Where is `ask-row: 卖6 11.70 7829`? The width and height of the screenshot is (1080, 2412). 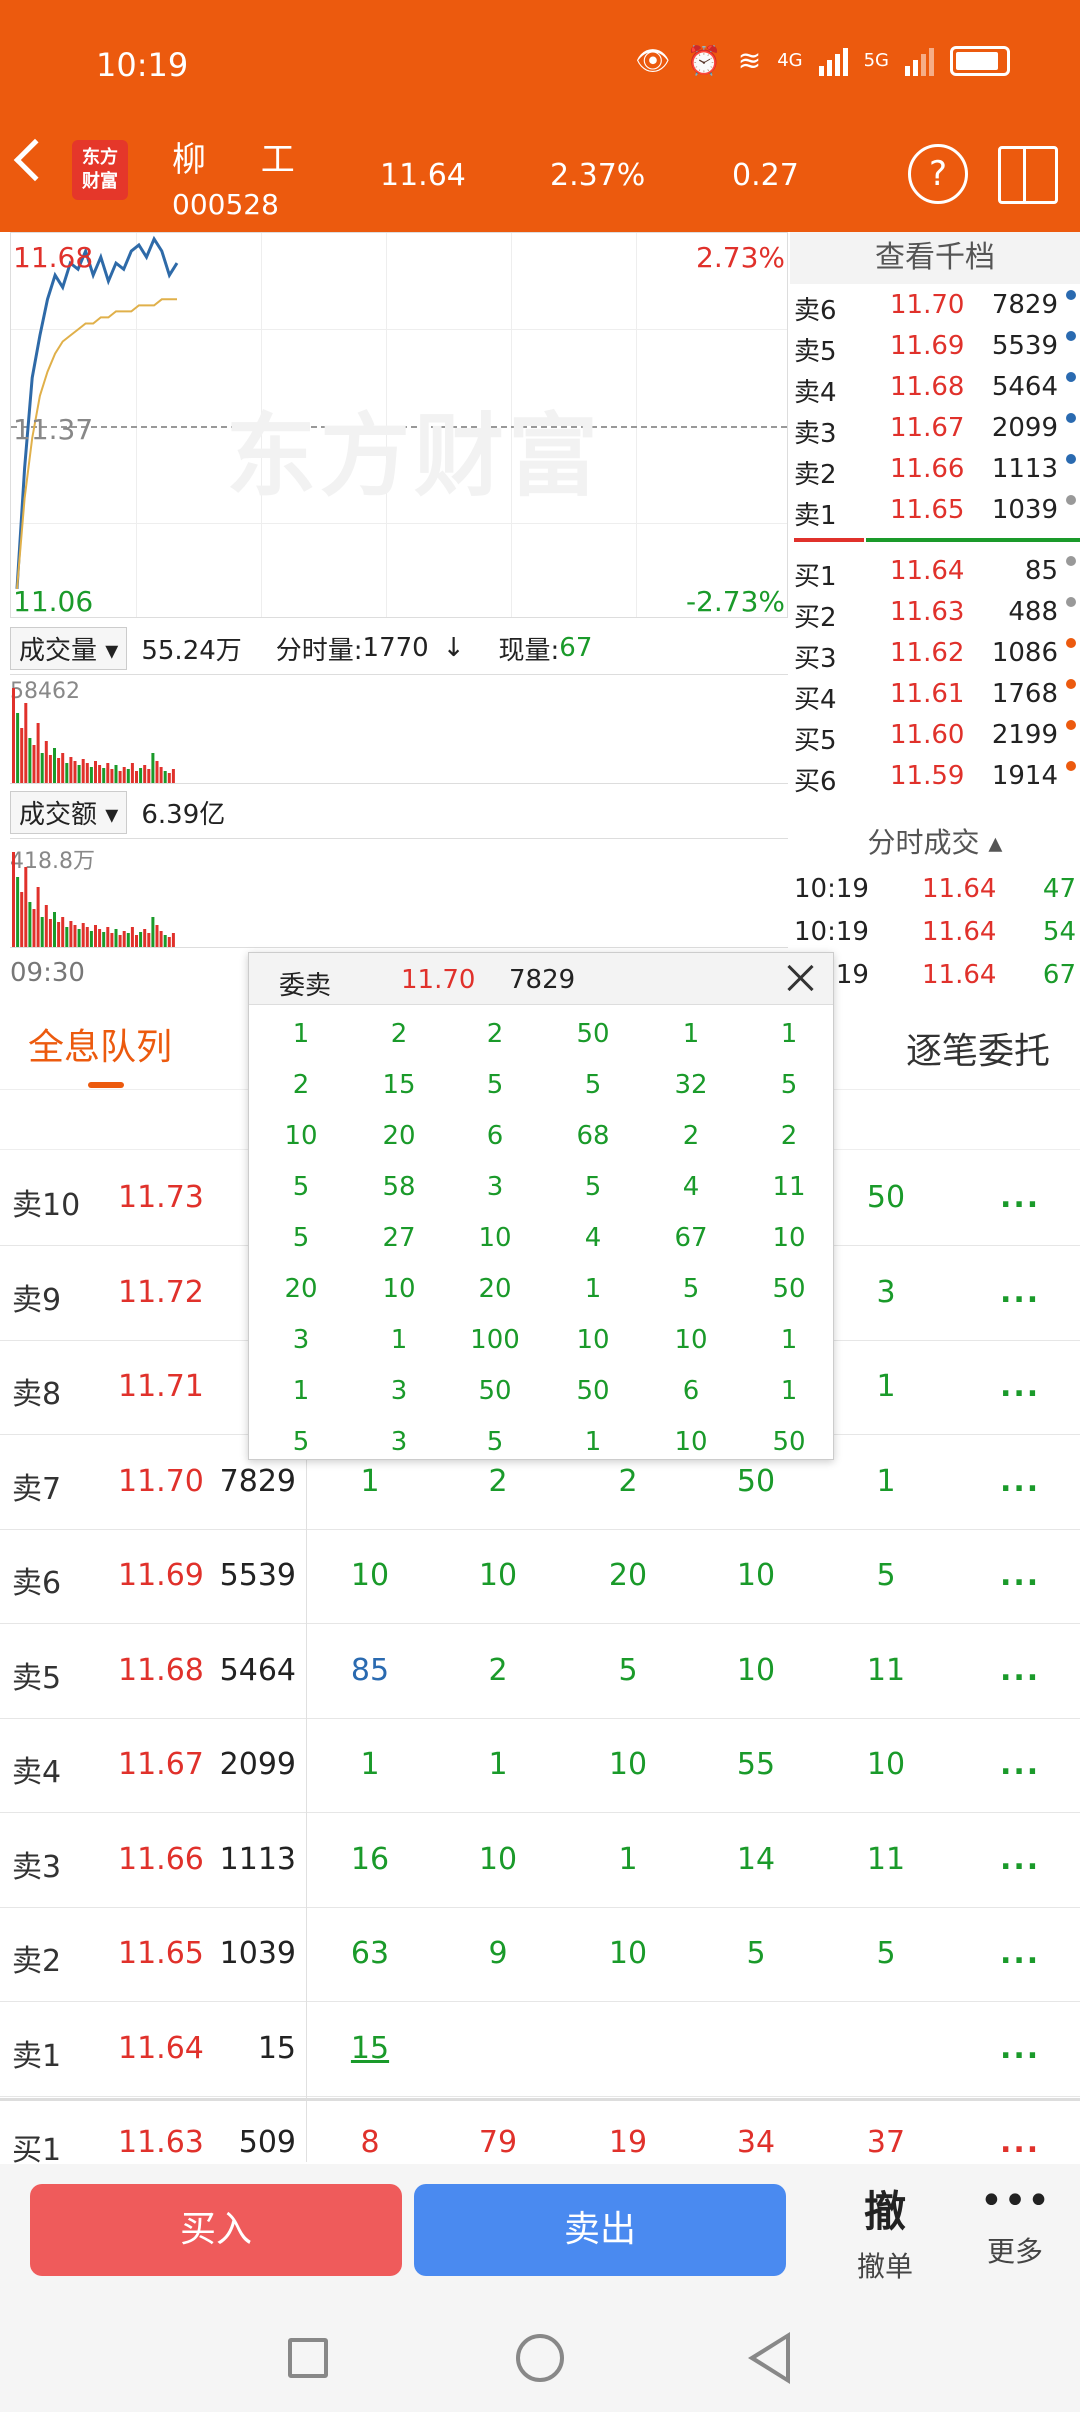 ask-row: 卖6 11.70 7829 is located at coordinates (937, 305).